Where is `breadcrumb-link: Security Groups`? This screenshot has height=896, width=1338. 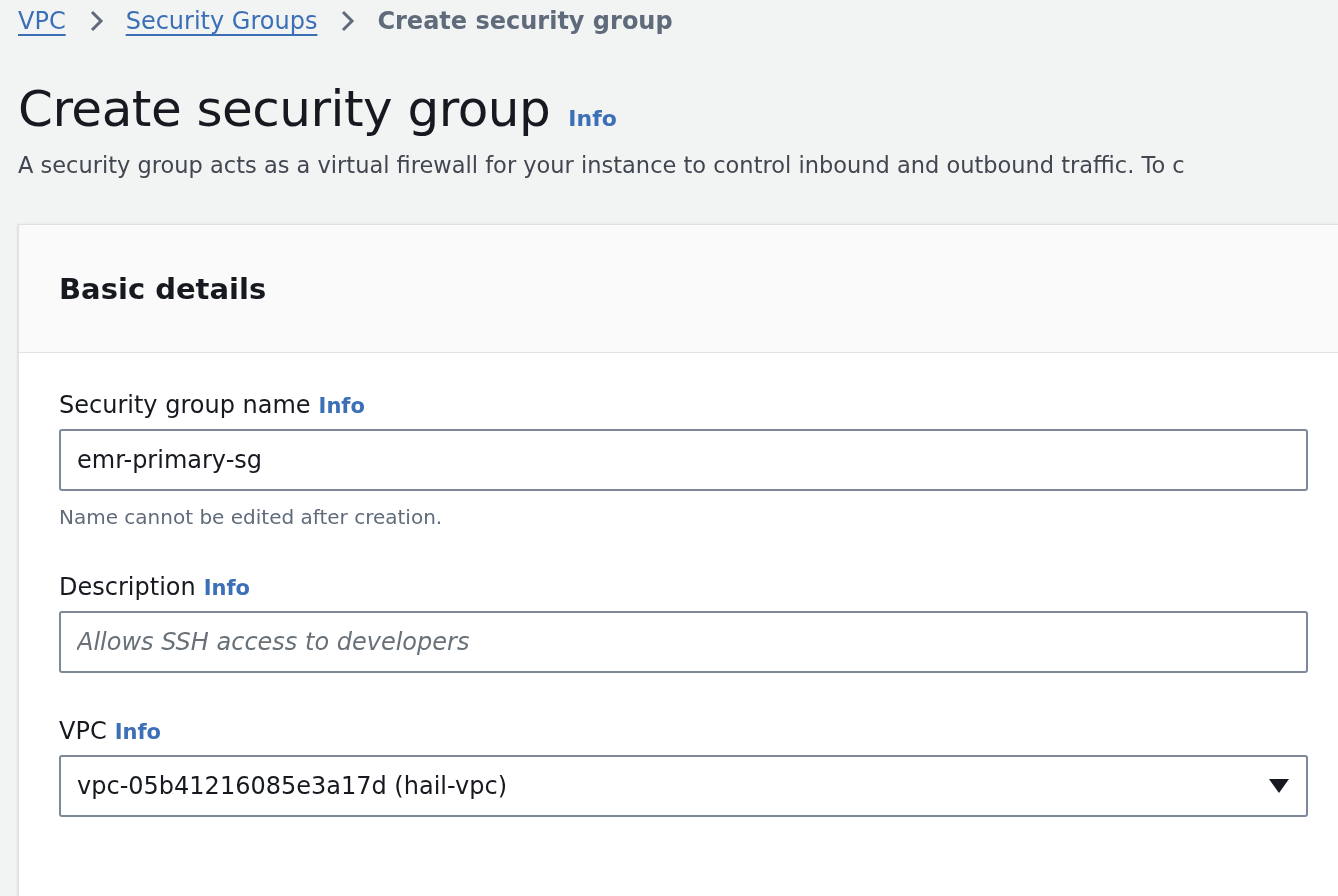
breadcrumb-link: Security Groups is located at coordinates (221, 21).